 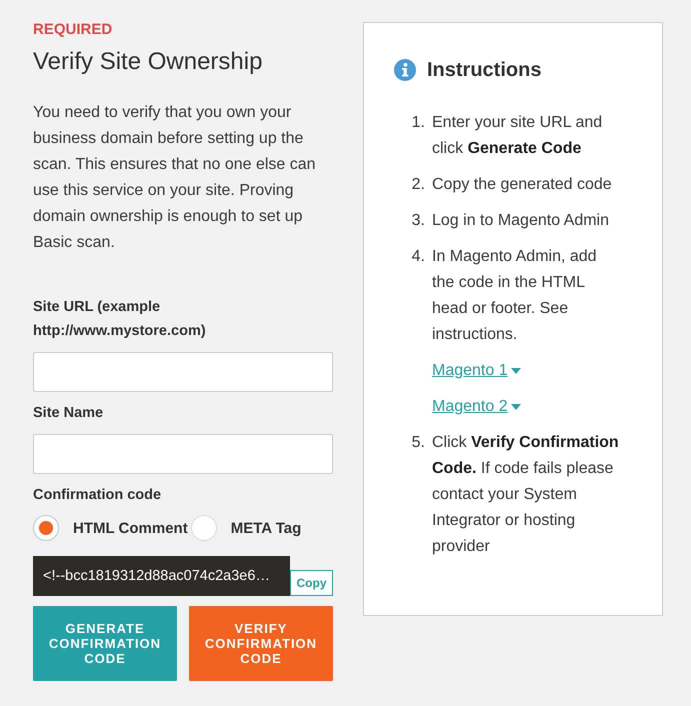 What do you see at coordinates (522, 185) in the screenshot?
I see `step-text: Copy the generated code` at bounding box center [522, 185].